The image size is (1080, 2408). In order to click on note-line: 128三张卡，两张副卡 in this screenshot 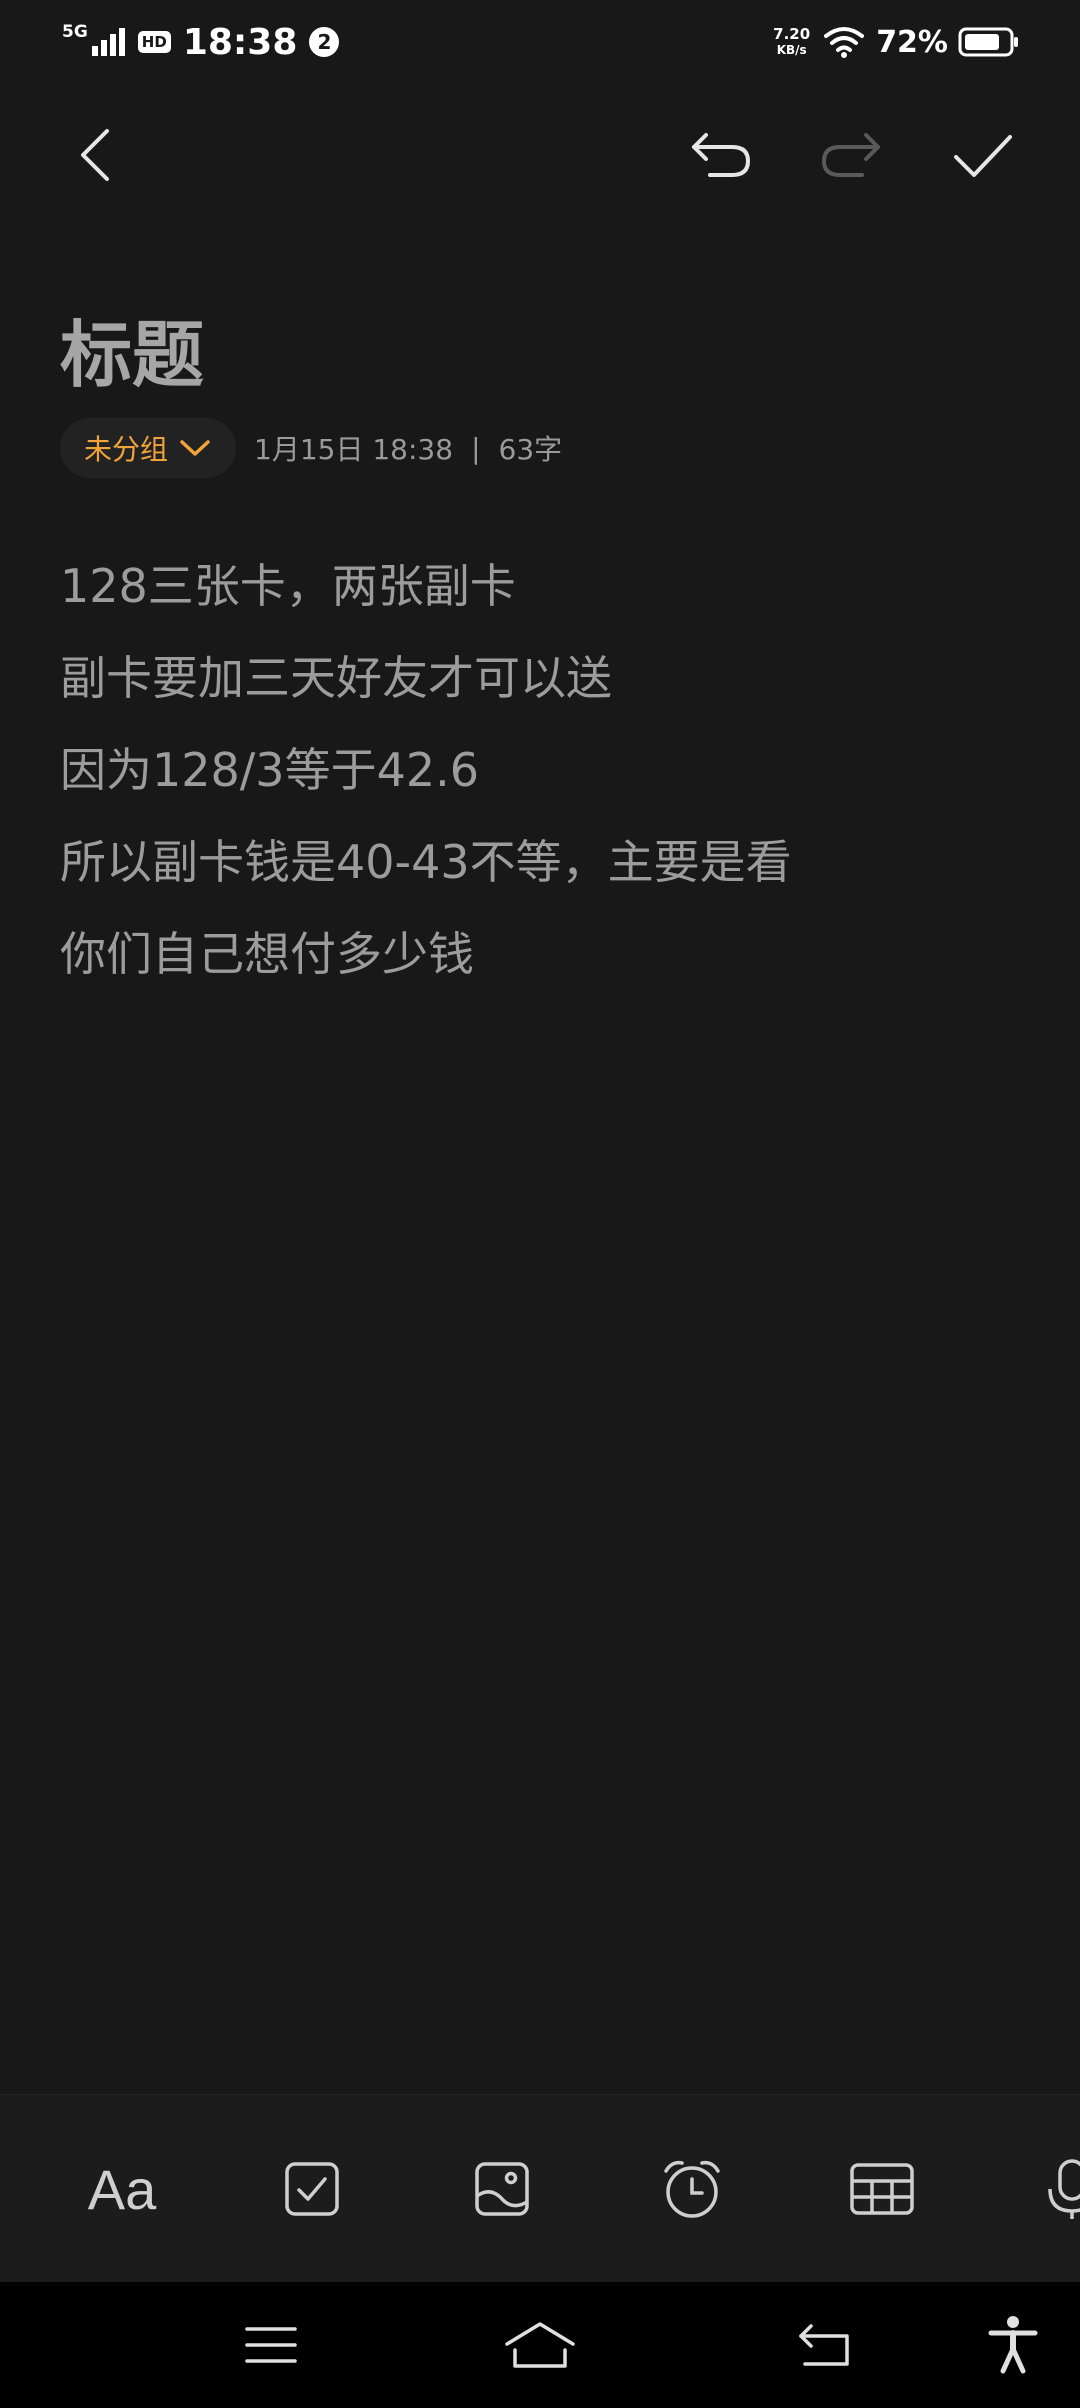, I will do `click(288, 586)`.